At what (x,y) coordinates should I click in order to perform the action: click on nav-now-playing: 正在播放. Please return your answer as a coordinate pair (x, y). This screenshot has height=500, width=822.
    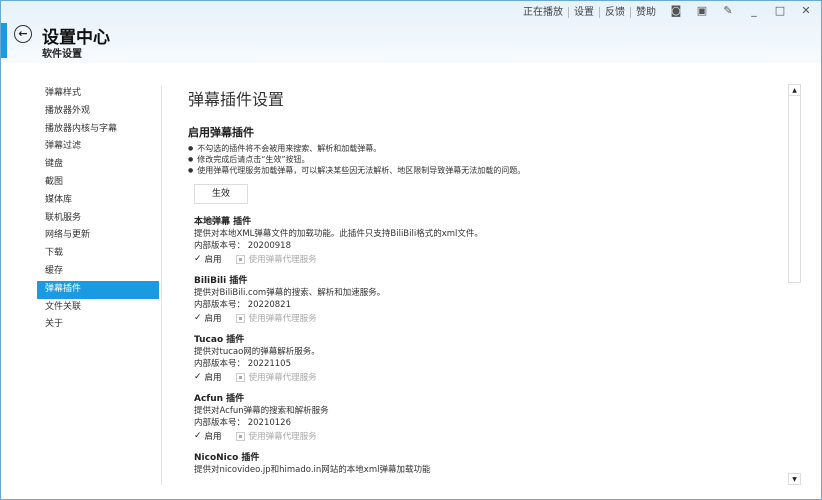
    Looking at the image, I should click on (543, 12).